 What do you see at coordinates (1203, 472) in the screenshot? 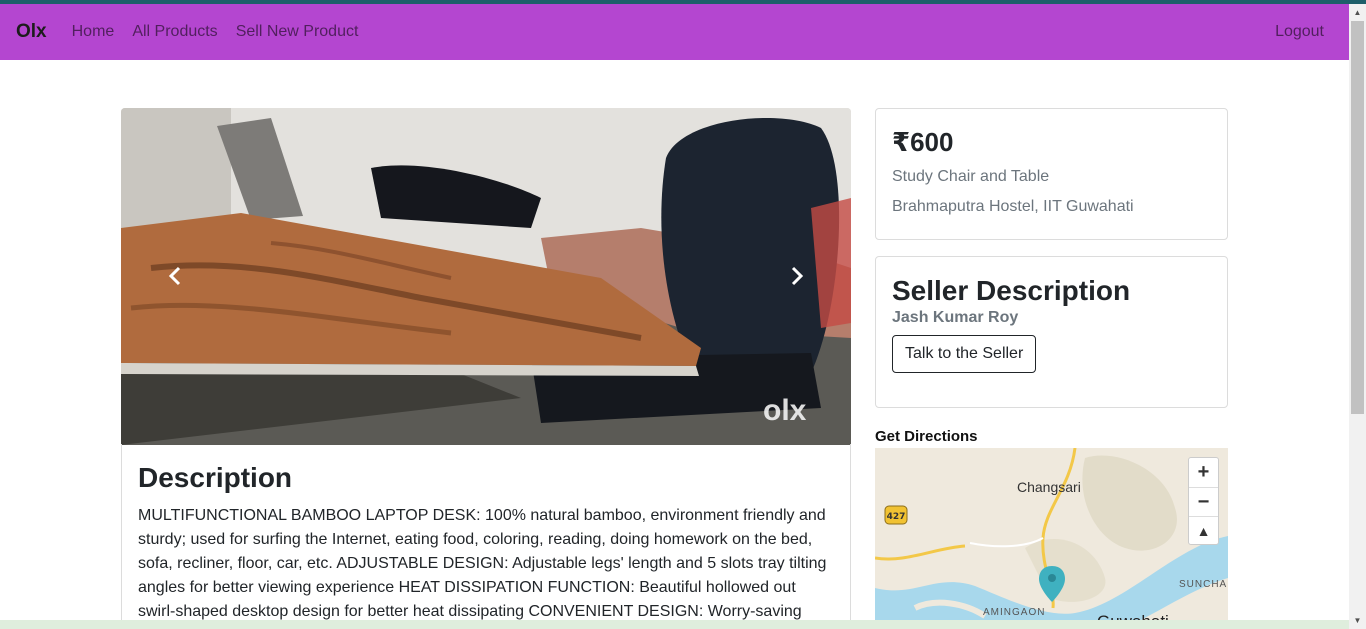
I see `zoom-in-icon: +` at bounding box center [1203, 472].